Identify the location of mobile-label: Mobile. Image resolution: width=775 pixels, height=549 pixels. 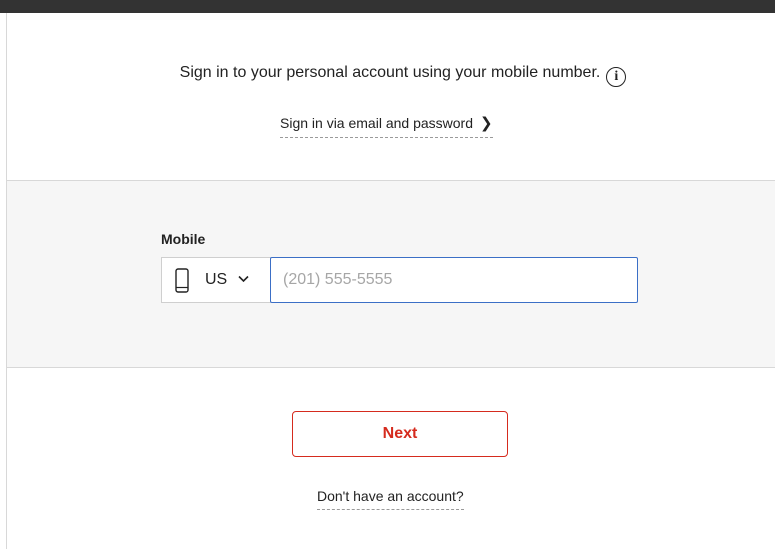
(183, 239).